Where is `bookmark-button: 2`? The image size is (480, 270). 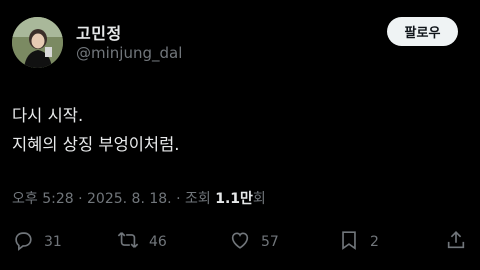 bookmark-button: 2 is located at coordinates (358, 242).